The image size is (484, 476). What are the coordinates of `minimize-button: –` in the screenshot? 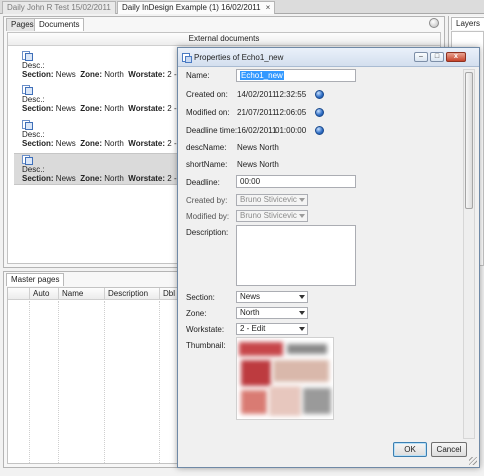 It's located at (421, 57).